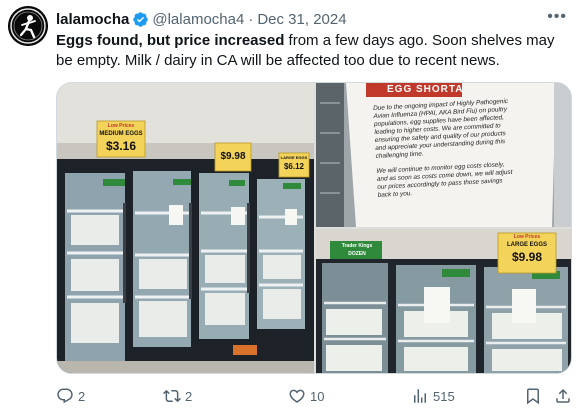 This screenshot has height=417, width=583. Describe the element at coordinates (301, 19) in the screenshot. I see `post-date: Dec 31, 2024` at that location.